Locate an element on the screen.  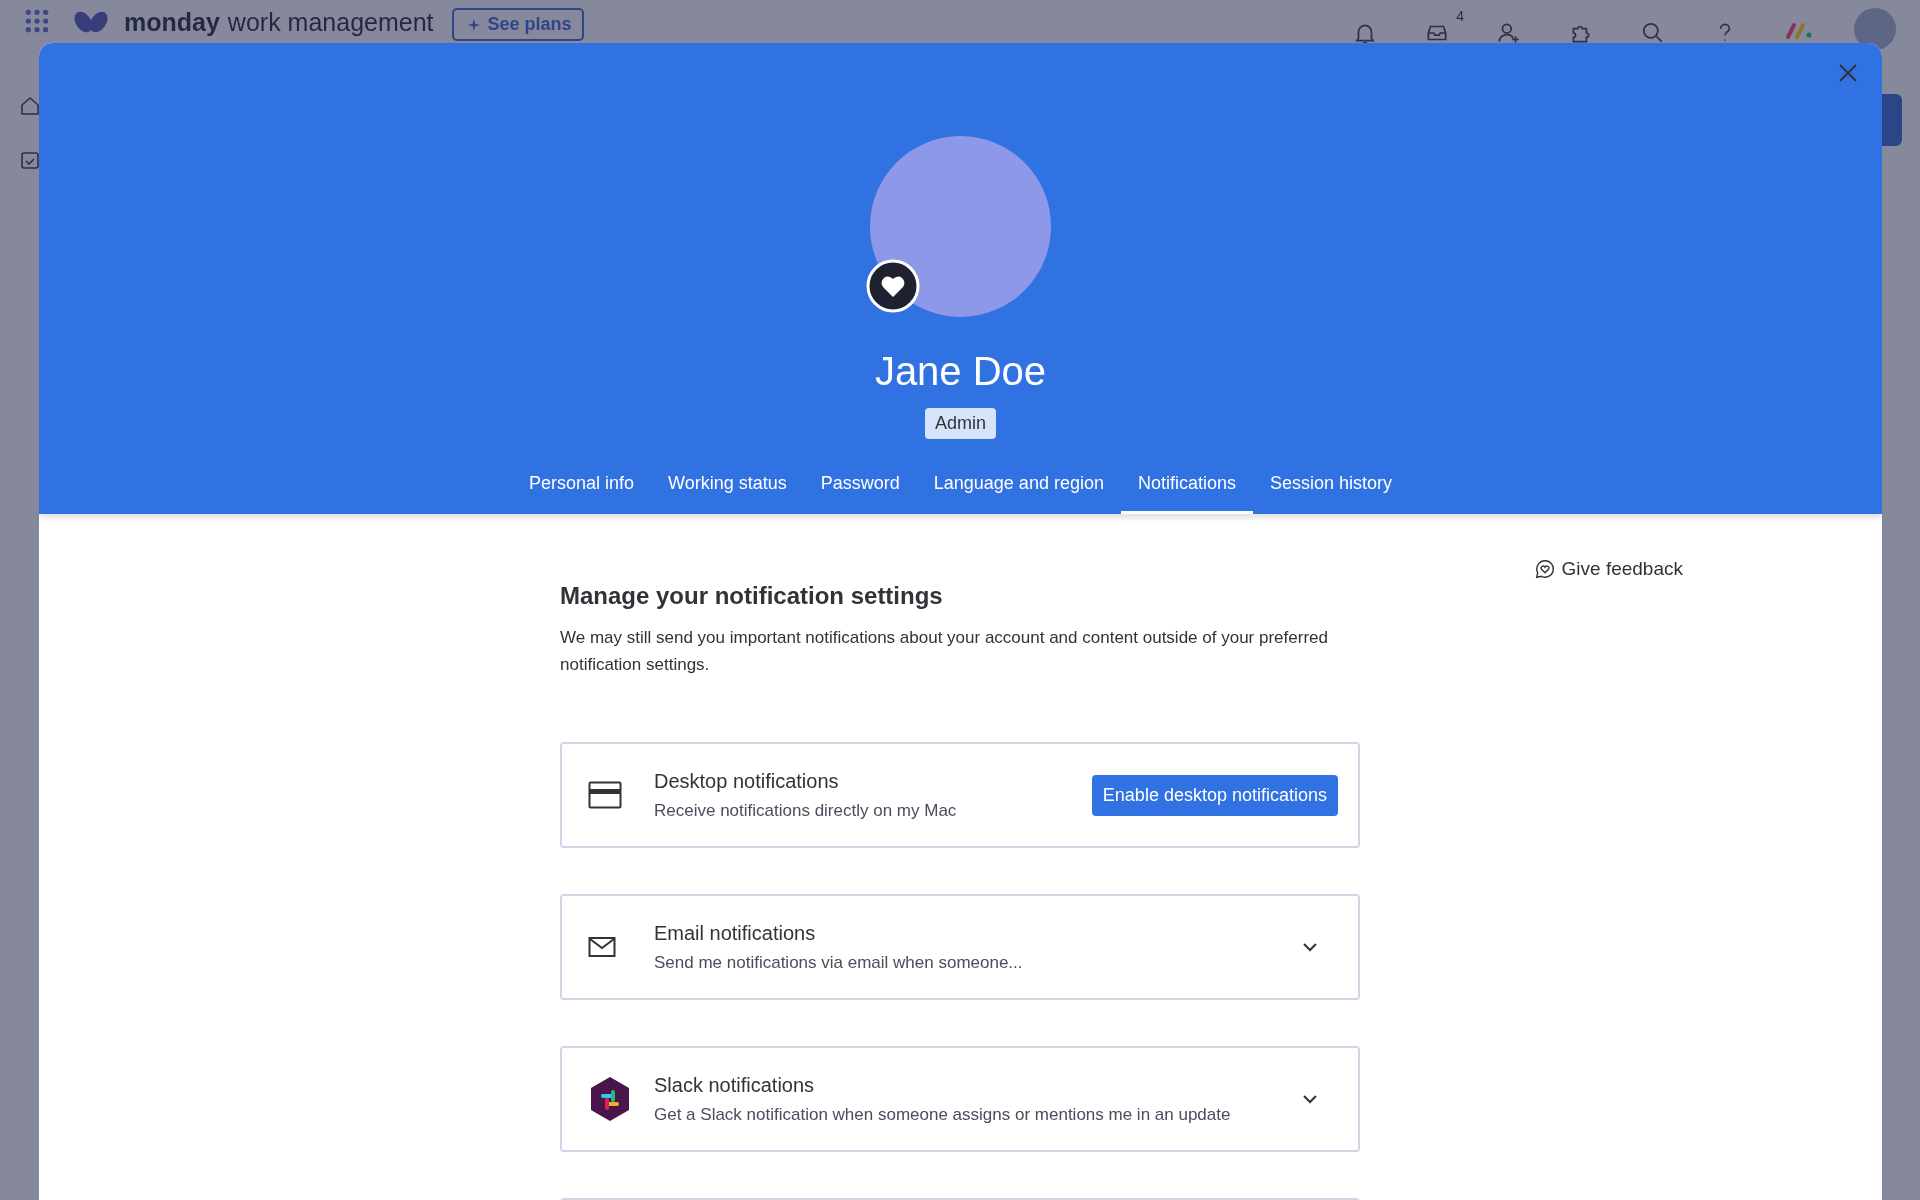
profile-tab: Notifications is located at coordinates (1186, 487).